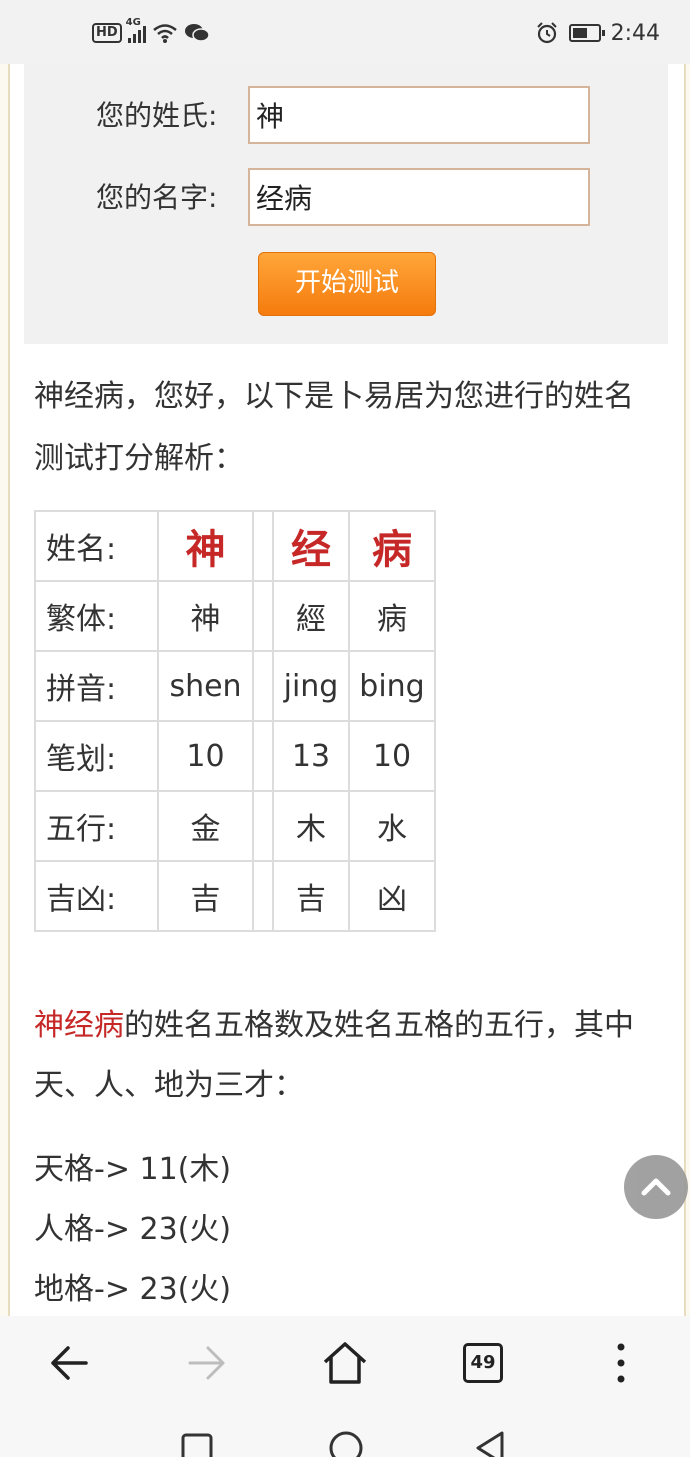 Image resolution: width=690 pixels, height=1457 pixels. I want to click on forward-button, so click(207, 1363).